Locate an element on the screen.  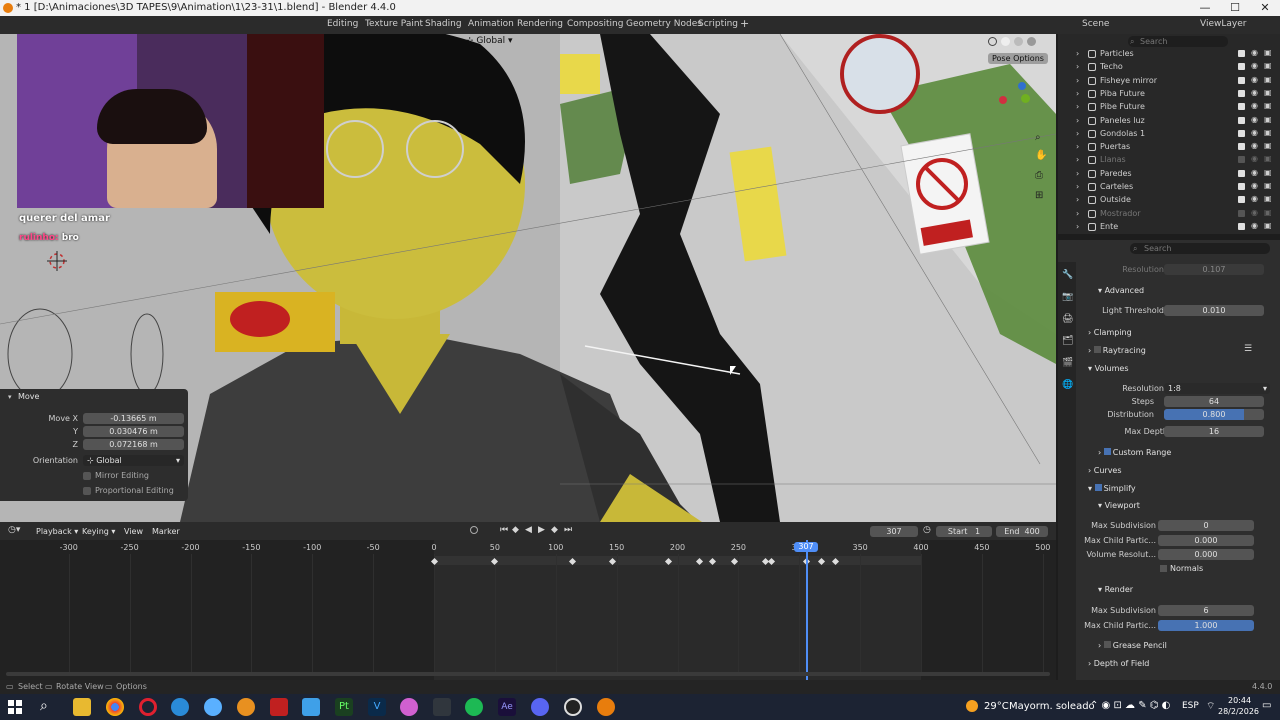
outliner-item: › Ente ◉ ▣ is located at coordinates (1169, 227).